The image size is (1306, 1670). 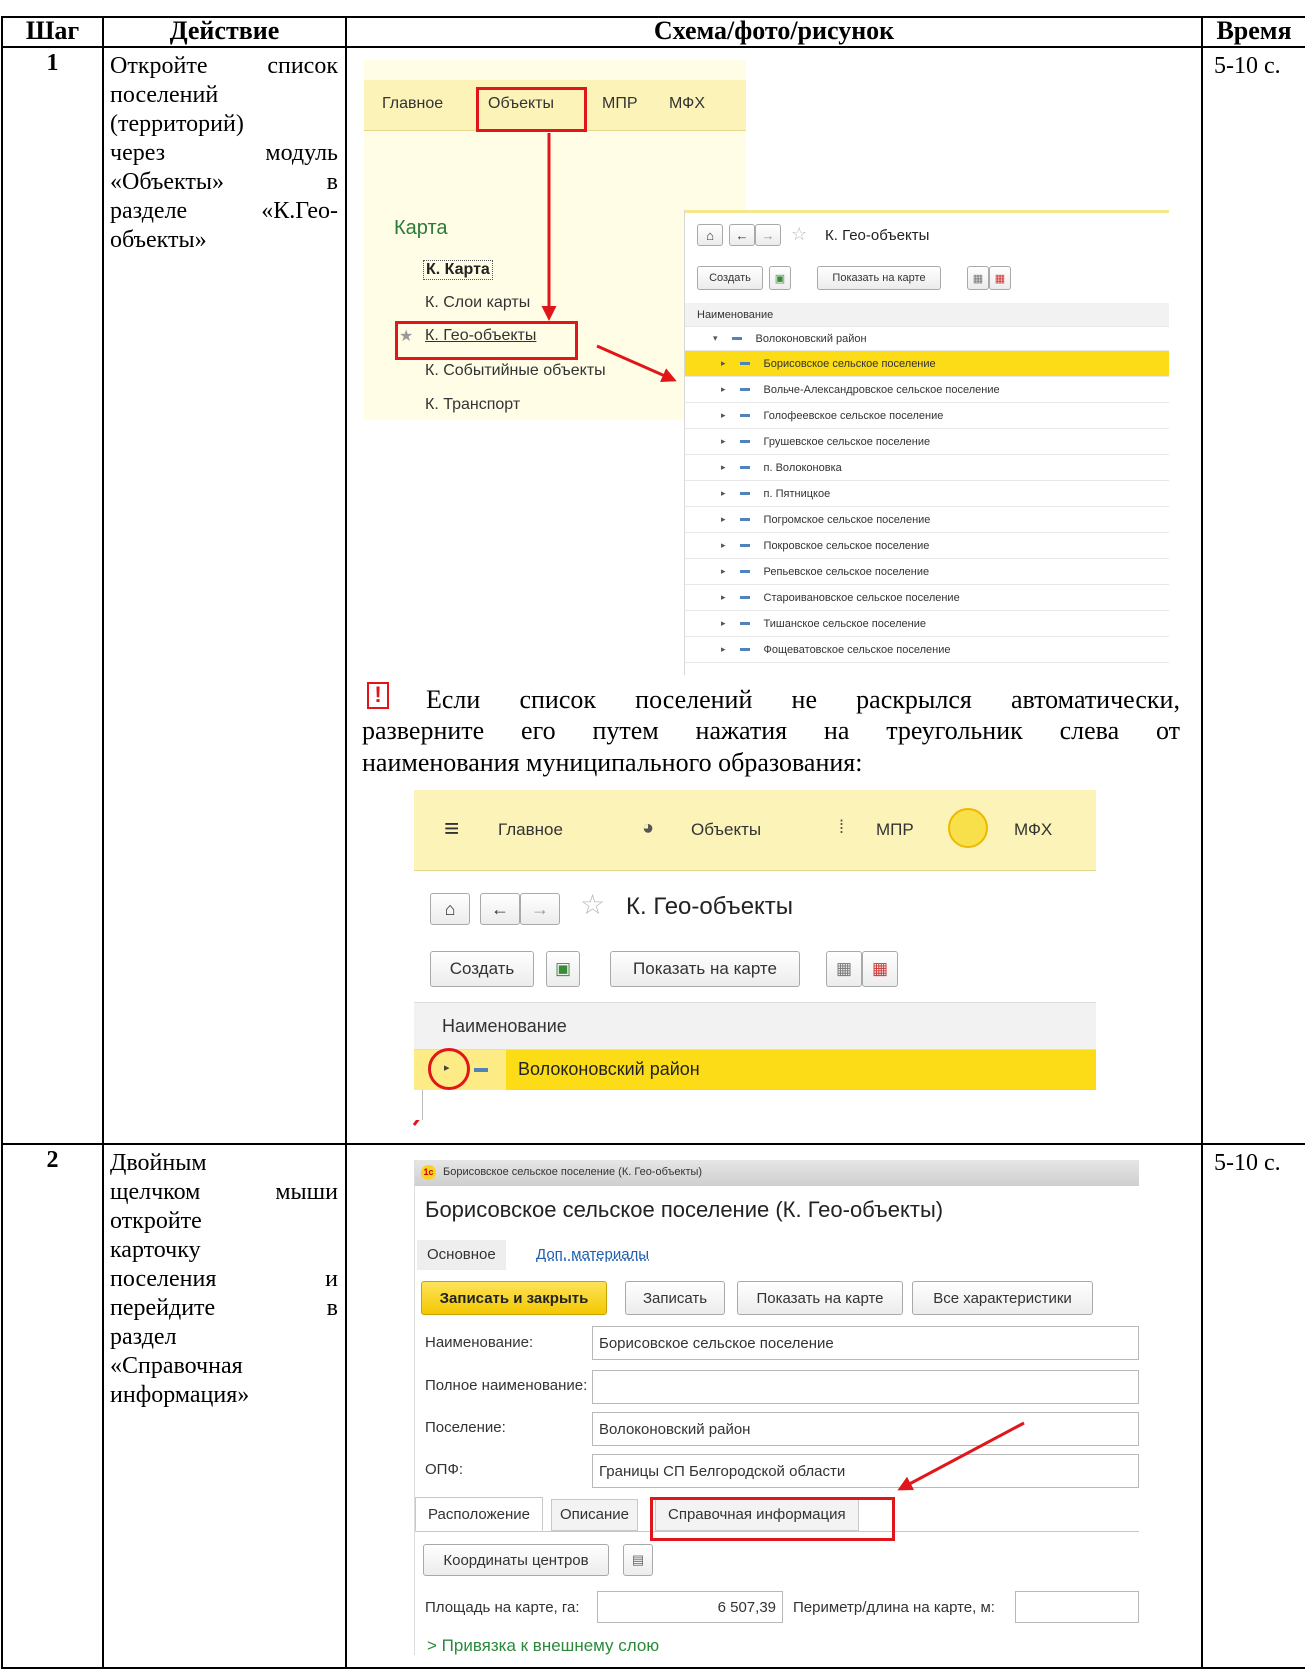 What do you see at coordinates (1033, 830) in the screenshot?
I see `menu-c-mfh: МФХ` at bounding box center [1033, 830].